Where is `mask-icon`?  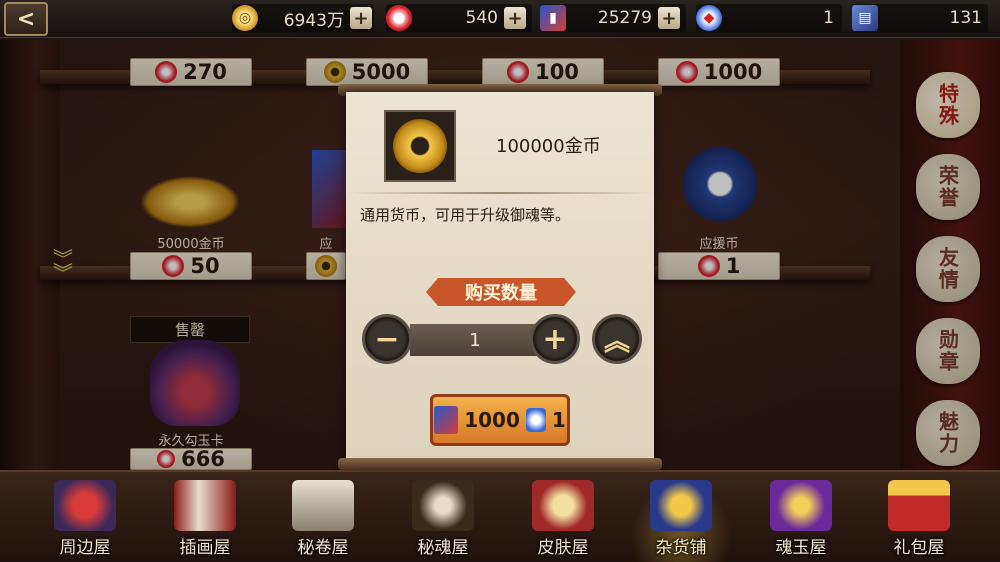 mask-icon is located at coordinates (563, 505).